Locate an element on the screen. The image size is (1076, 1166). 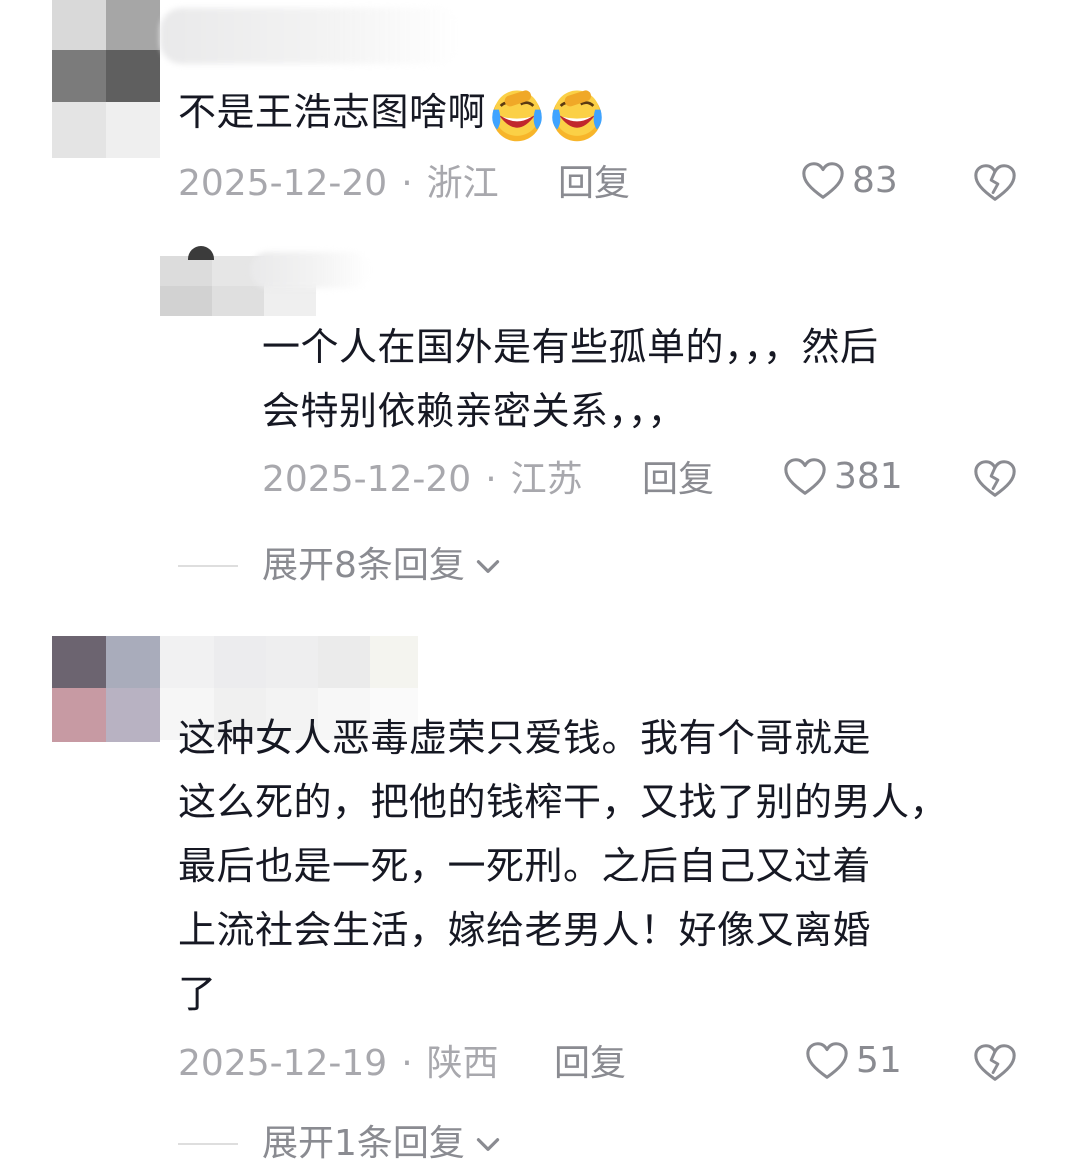
comment-location: 浙江 is located at coordinates (462, 183).